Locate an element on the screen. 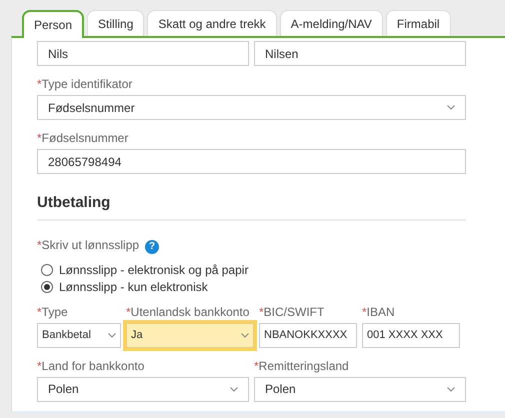 This screenshot has height=418, width=505. field-label: Remitteringsland is located at coordinates (303, 365).